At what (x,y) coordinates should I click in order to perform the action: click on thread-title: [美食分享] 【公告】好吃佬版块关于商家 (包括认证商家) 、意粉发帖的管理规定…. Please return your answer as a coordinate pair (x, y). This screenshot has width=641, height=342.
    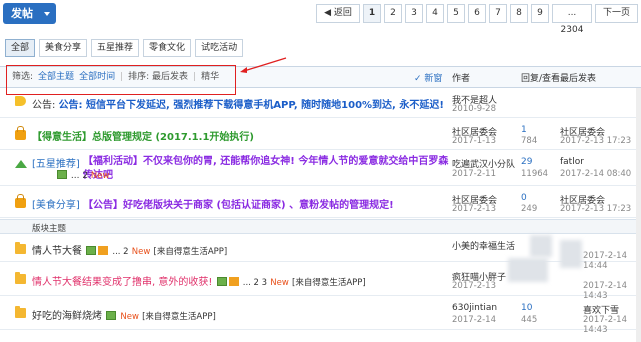
    Looking at the image, I should click on (213, 203).